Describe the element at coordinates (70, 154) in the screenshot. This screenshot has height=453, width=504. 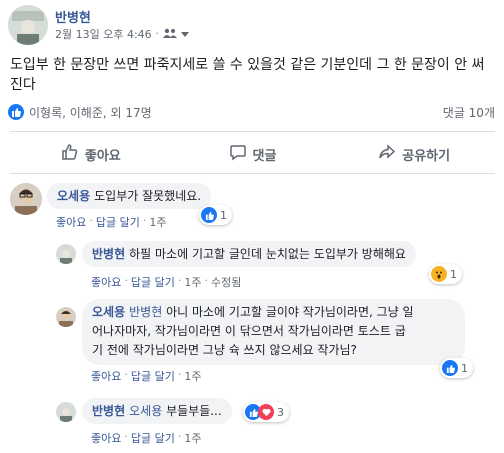
I see `thumbs-up-icon` at that location.